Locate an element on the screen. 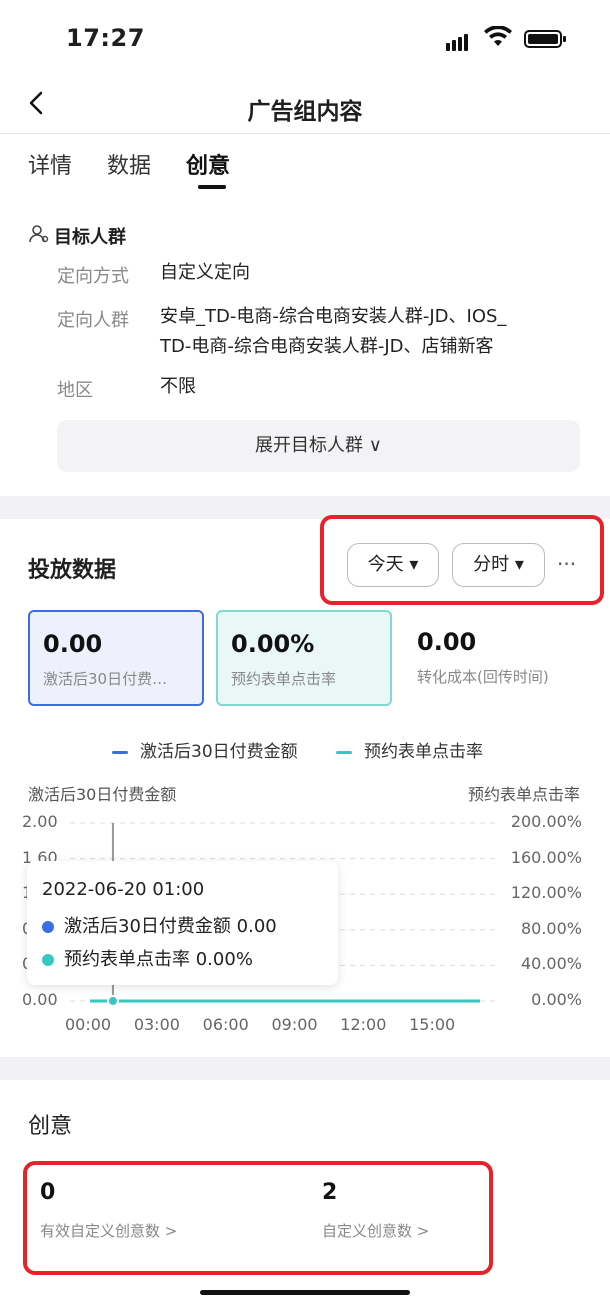  tooltip-time: 2022-06-20 01:00 is located at coordinates (123, 889).